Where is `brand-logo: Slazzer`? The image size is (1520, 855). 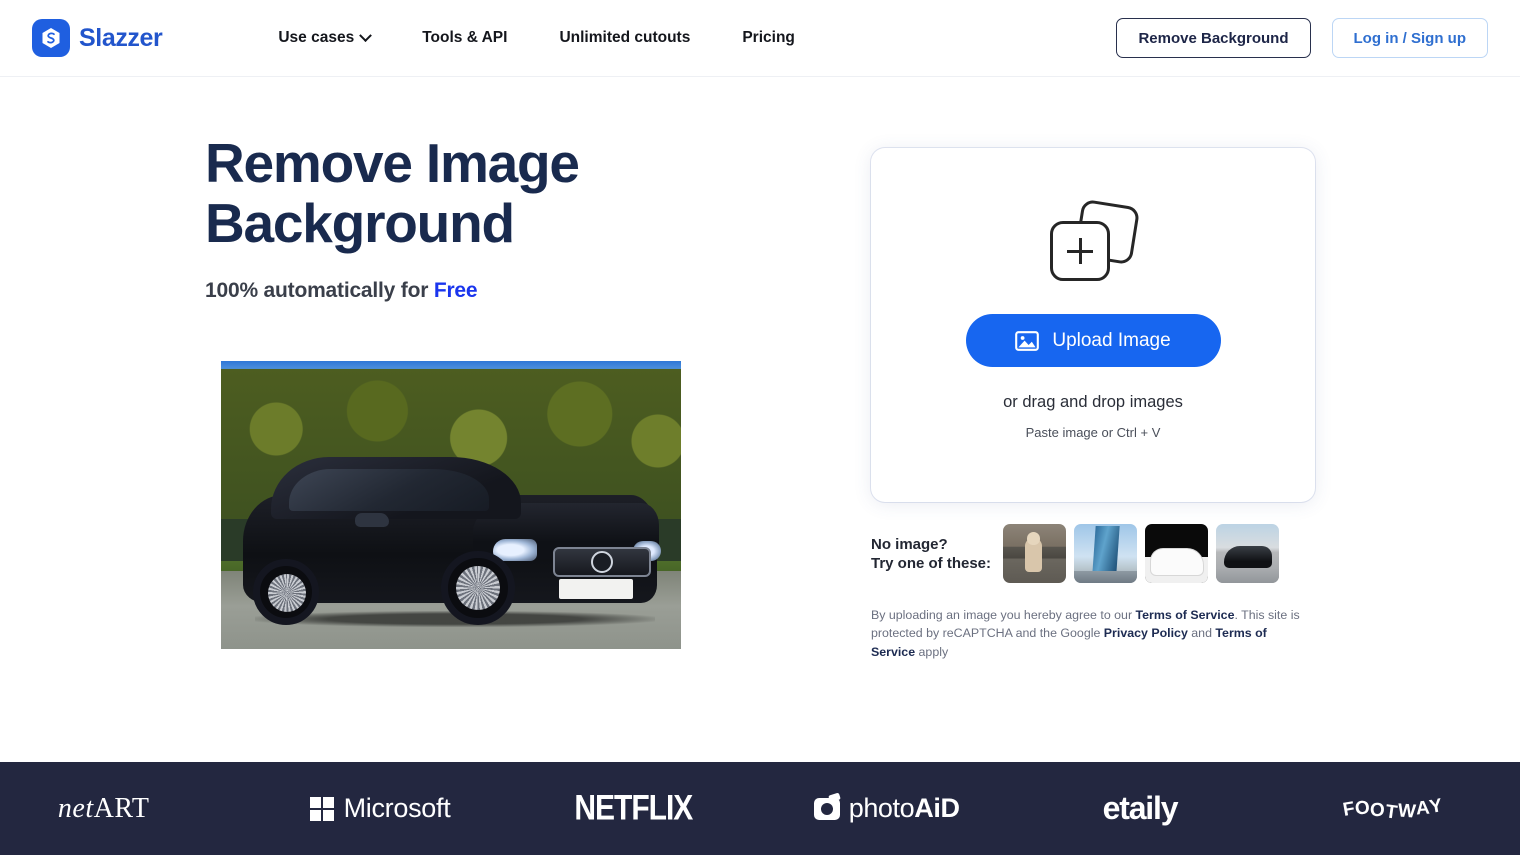
brand-logo: Slazzer is located at coordinates (97, 38).